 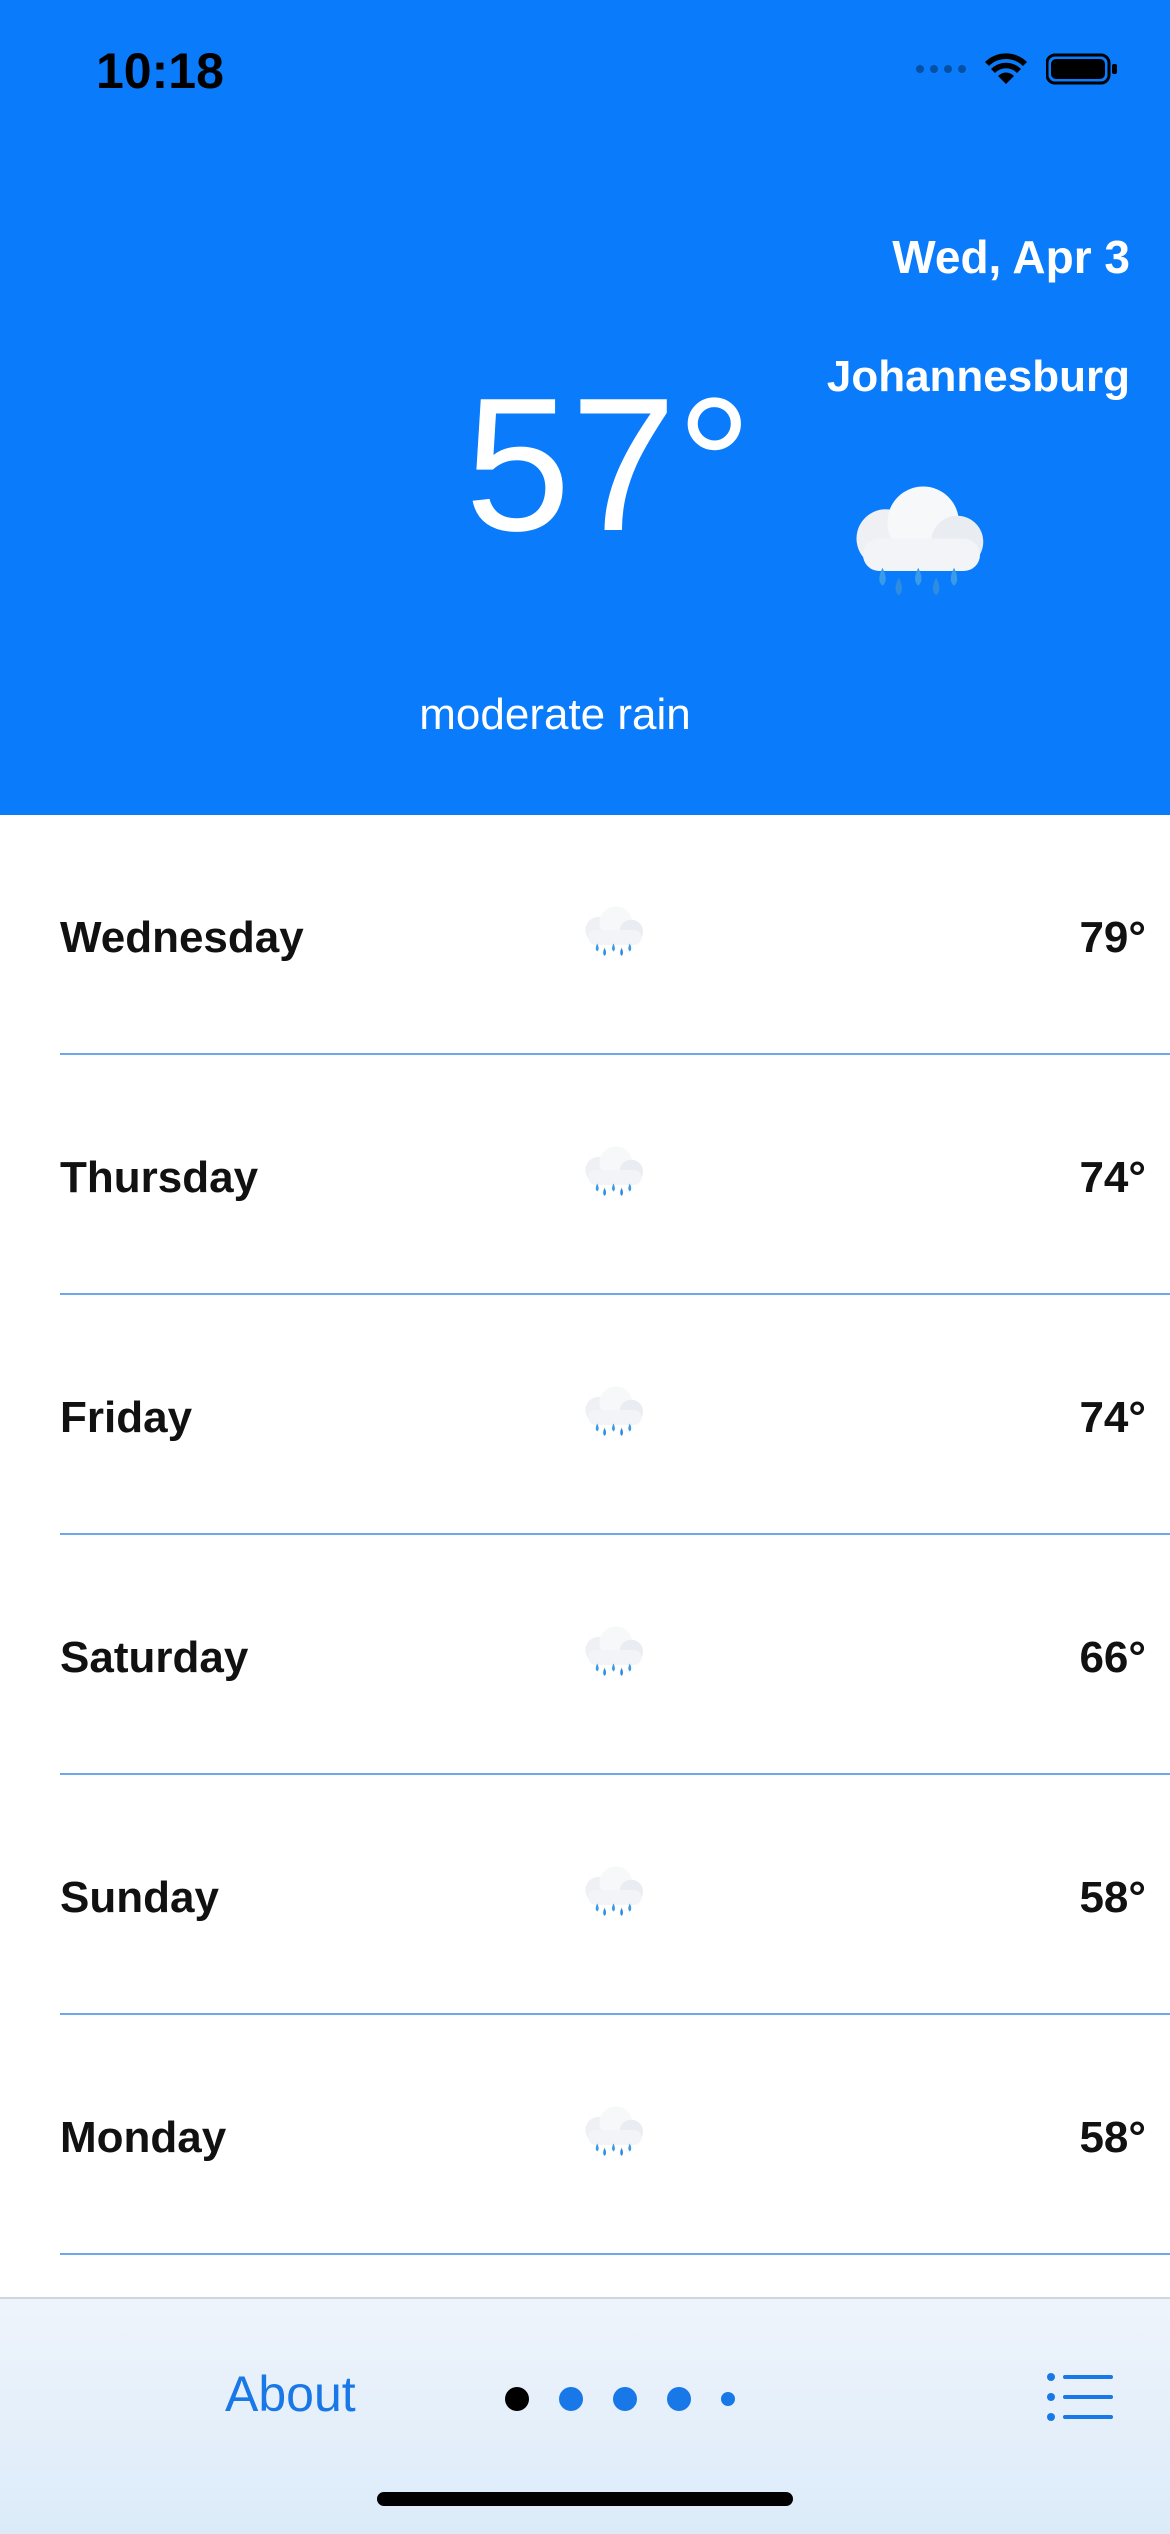 I want to click on forecast-day: Thursday, so click(x=159, y=1177).